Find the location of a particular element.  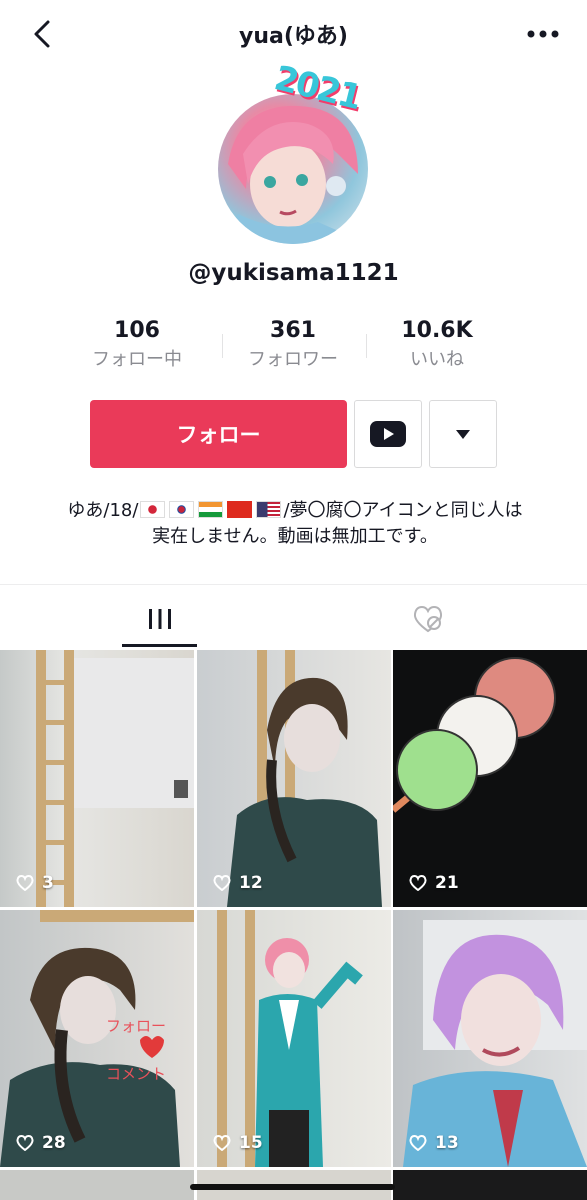

suggestions-dropdown-button is located at coordinates (463, 434).